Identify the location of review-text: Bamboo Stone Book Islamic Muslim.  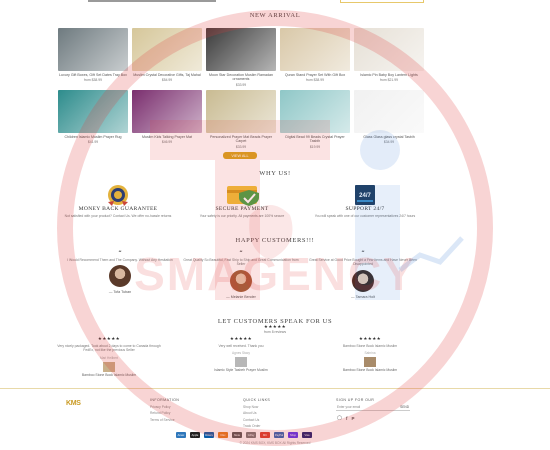
(370, 346).